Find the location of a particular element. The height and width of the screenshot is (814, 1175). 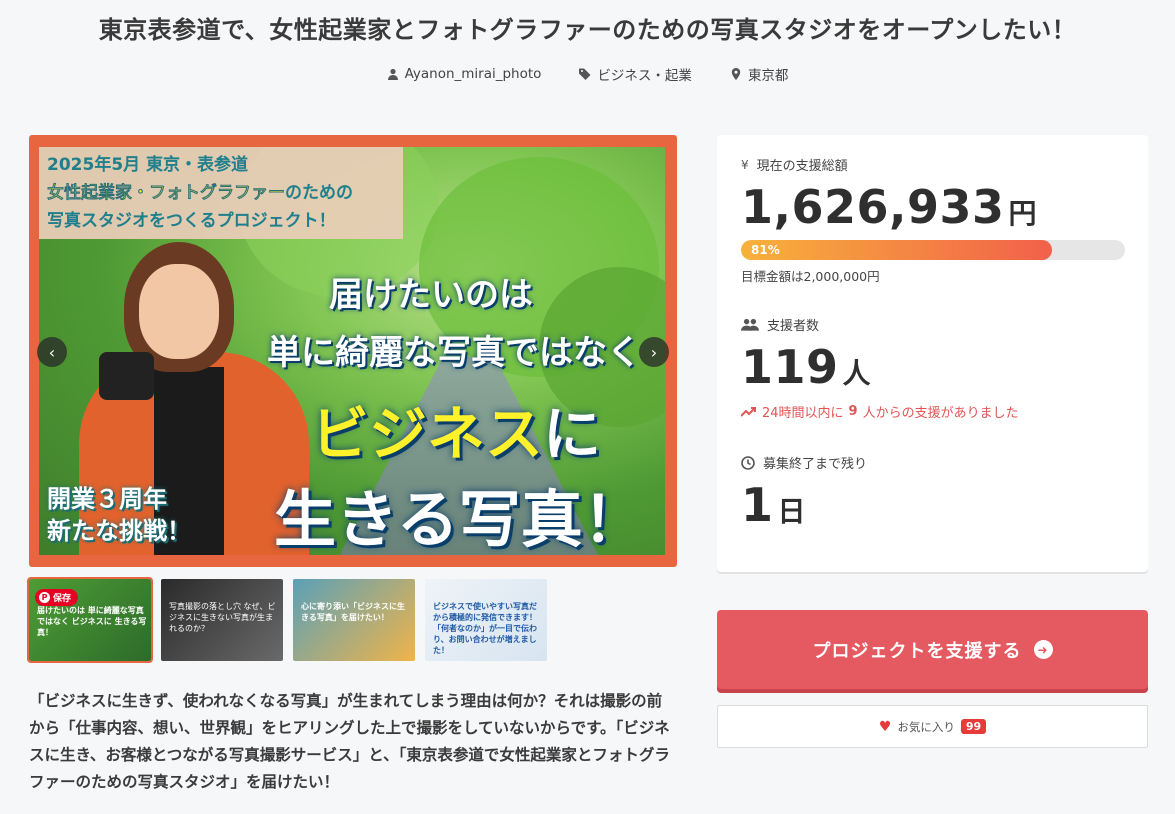

owner-link: Ayanon_mirai_photo is located at coordinates (464, 74).